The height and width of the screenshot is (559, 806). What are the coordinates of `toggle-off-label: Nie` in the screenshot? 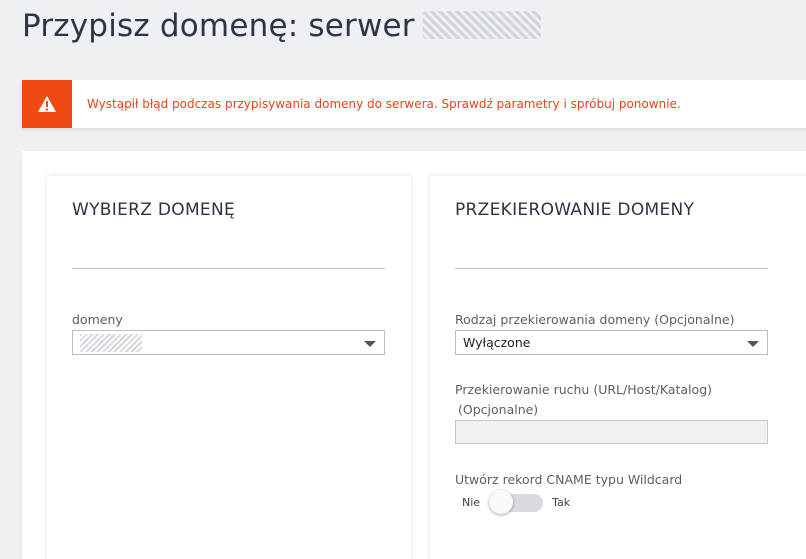 It's located at (471, 502).